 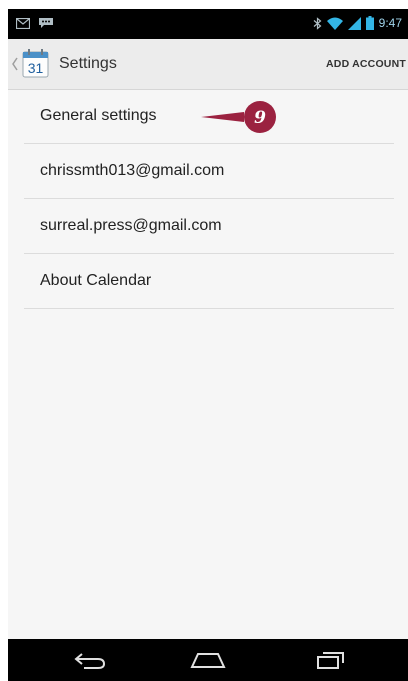 I want to click on email-notification-icon, so click(x=23, y=23).